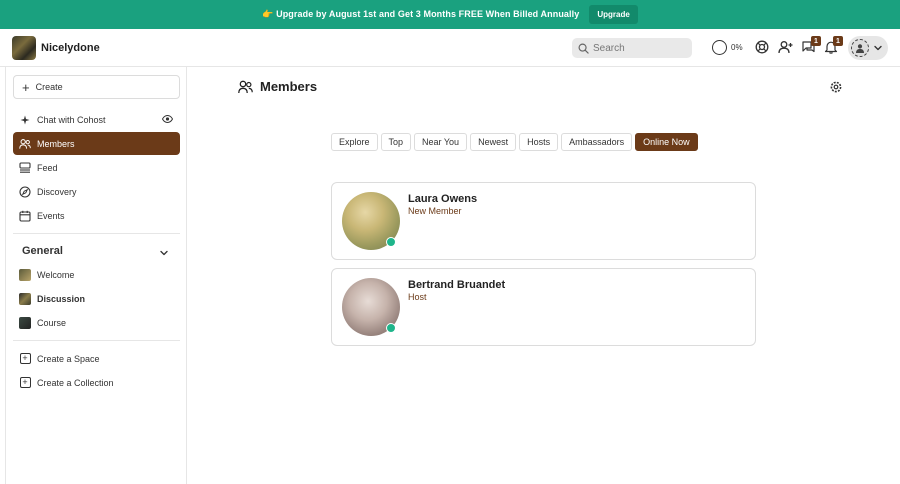 This screenshot has width=900, height=484. Describe the element at coordinates (96, 191) in the screenshot. I see `sidebar-item-discovery: Discovery` at that location.